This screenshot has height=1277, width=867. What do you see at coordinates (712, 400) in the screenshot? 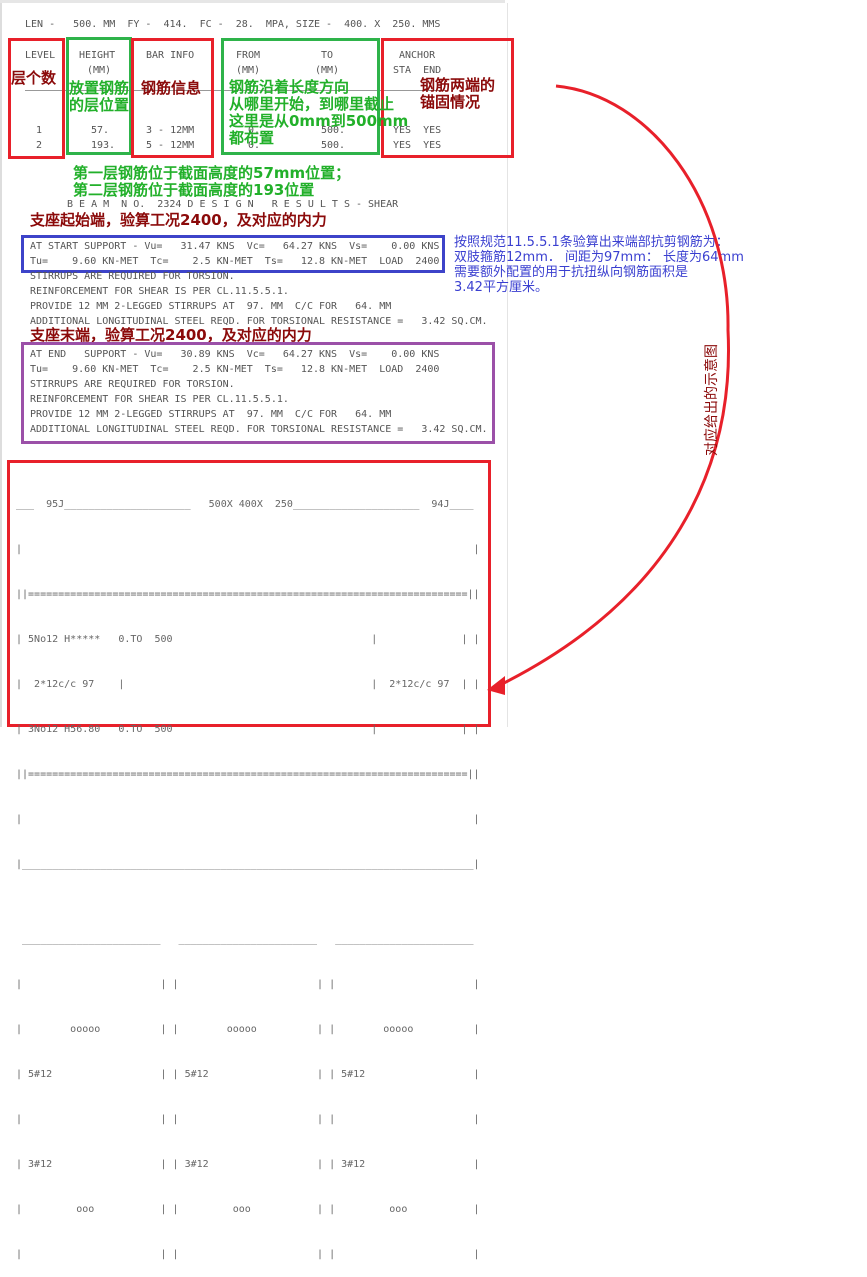
I see `diagram-annotation: 对应给出的示意图` at bounding box center [712, 400].